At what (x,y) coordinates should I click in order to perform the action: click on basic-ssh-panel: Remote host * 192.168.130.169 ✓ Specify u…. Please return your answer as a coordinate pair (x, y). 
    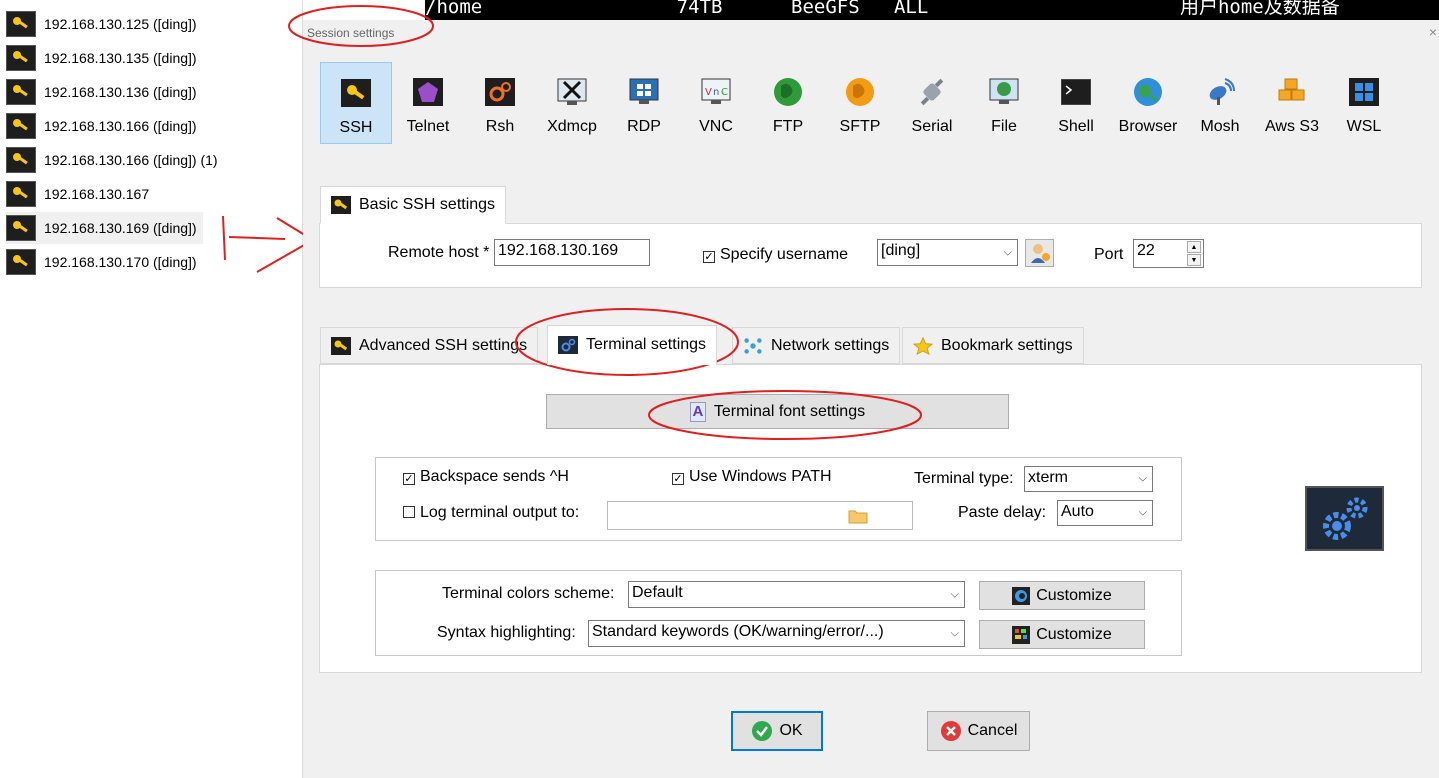
    Looking at the image, I should click on (870, 255).